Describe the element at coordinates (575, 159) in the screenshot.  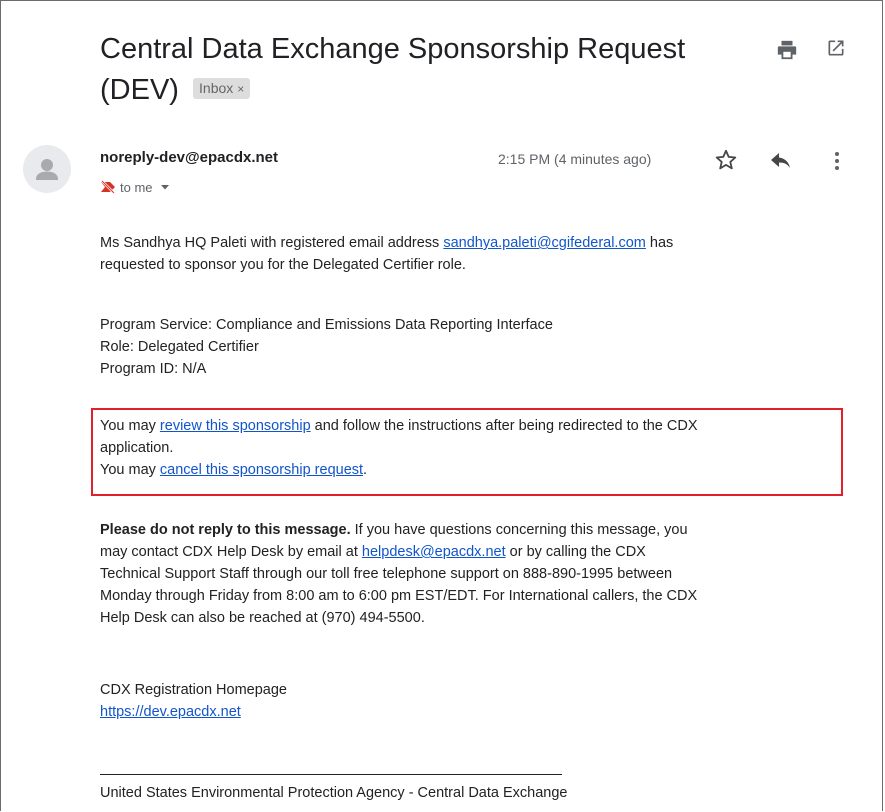
I see `message-timestamp: 2:15 PM (4 minutes ago)` at that location.